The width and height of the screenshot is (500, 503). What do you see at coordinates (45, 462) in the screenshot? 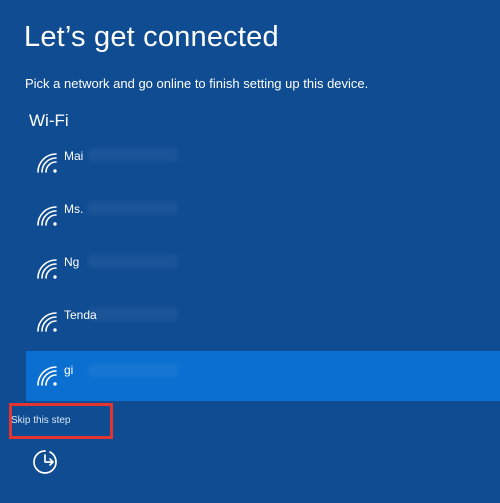
I see `ease-of-access-icon` at bounding box center [45, 462].